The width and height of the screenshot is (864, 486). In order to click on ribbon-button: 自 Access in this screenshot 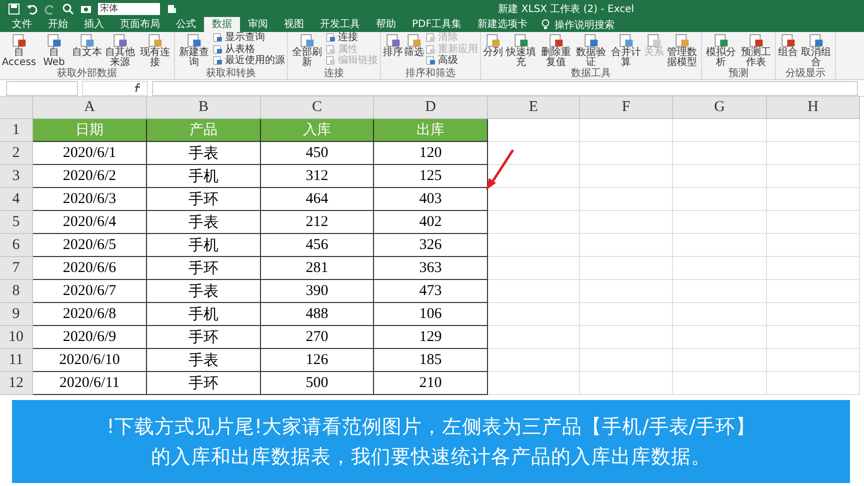, I will do `click(19, 50)`.